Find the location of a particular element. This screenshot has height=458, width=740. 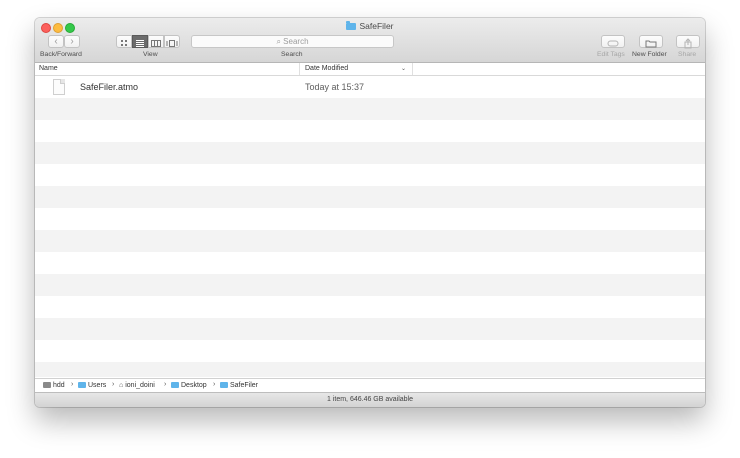

forward-button: › is located at coordinates (72, 41).